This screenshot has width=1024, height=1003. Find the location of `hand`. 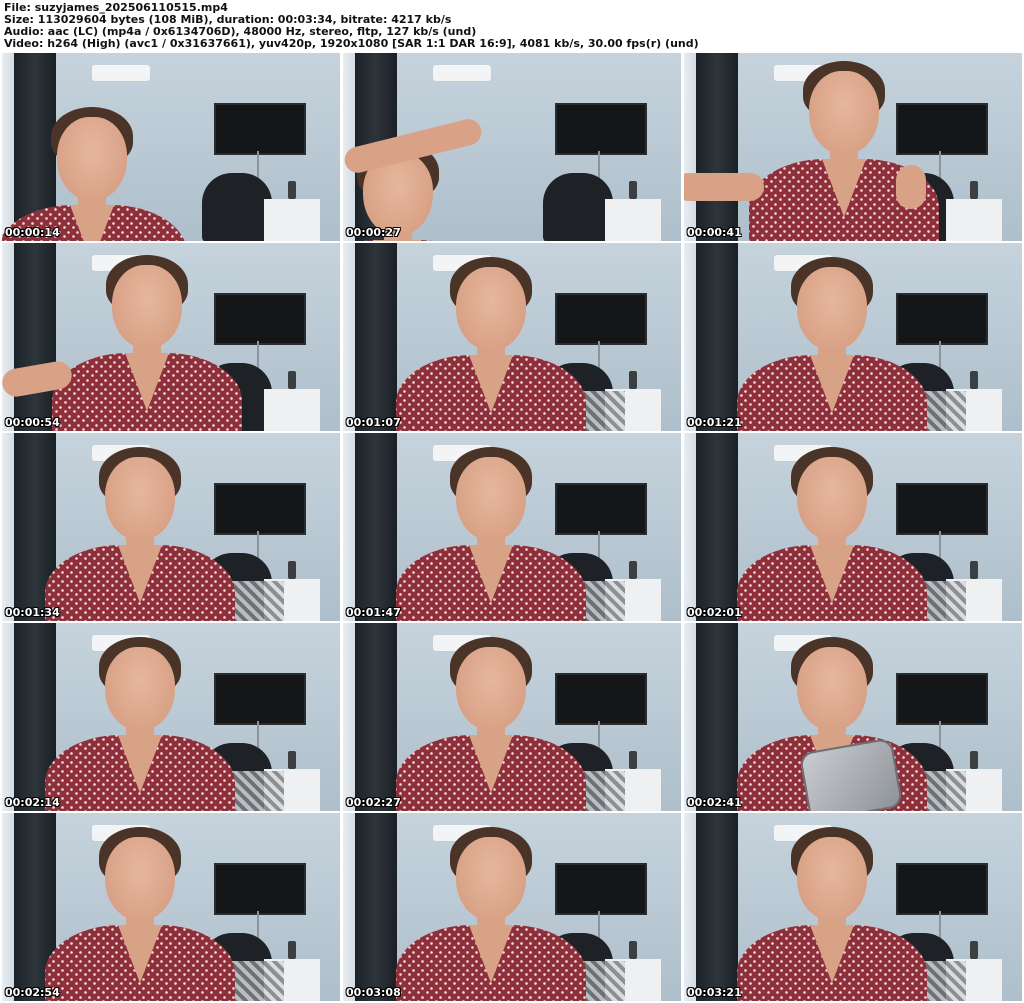

hand is located at coordinates (911, 187).